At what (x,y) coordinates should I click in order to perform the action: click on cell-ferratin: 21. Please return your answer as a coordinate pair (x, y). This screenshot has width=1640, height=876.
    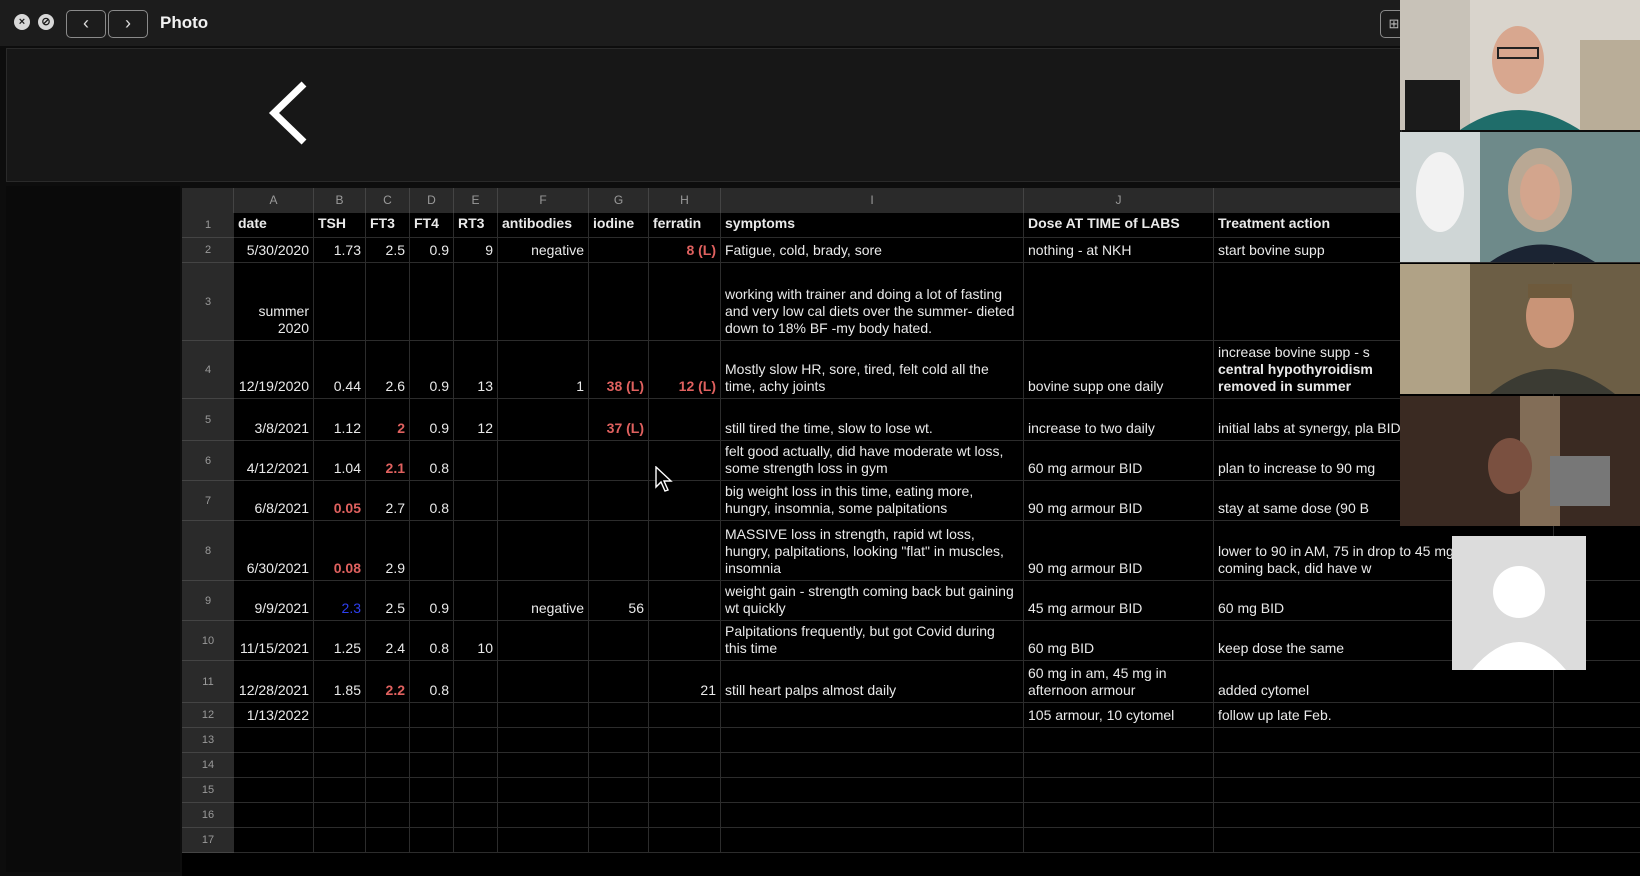
    Looking at the image, I should click on (685, 681).